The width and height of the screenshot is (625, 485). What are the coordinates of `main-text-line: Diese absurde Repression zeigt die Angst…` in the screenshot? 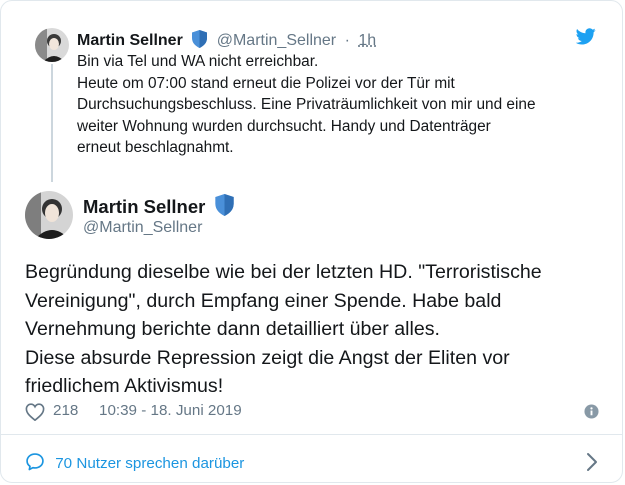 It's located at (267, 357).